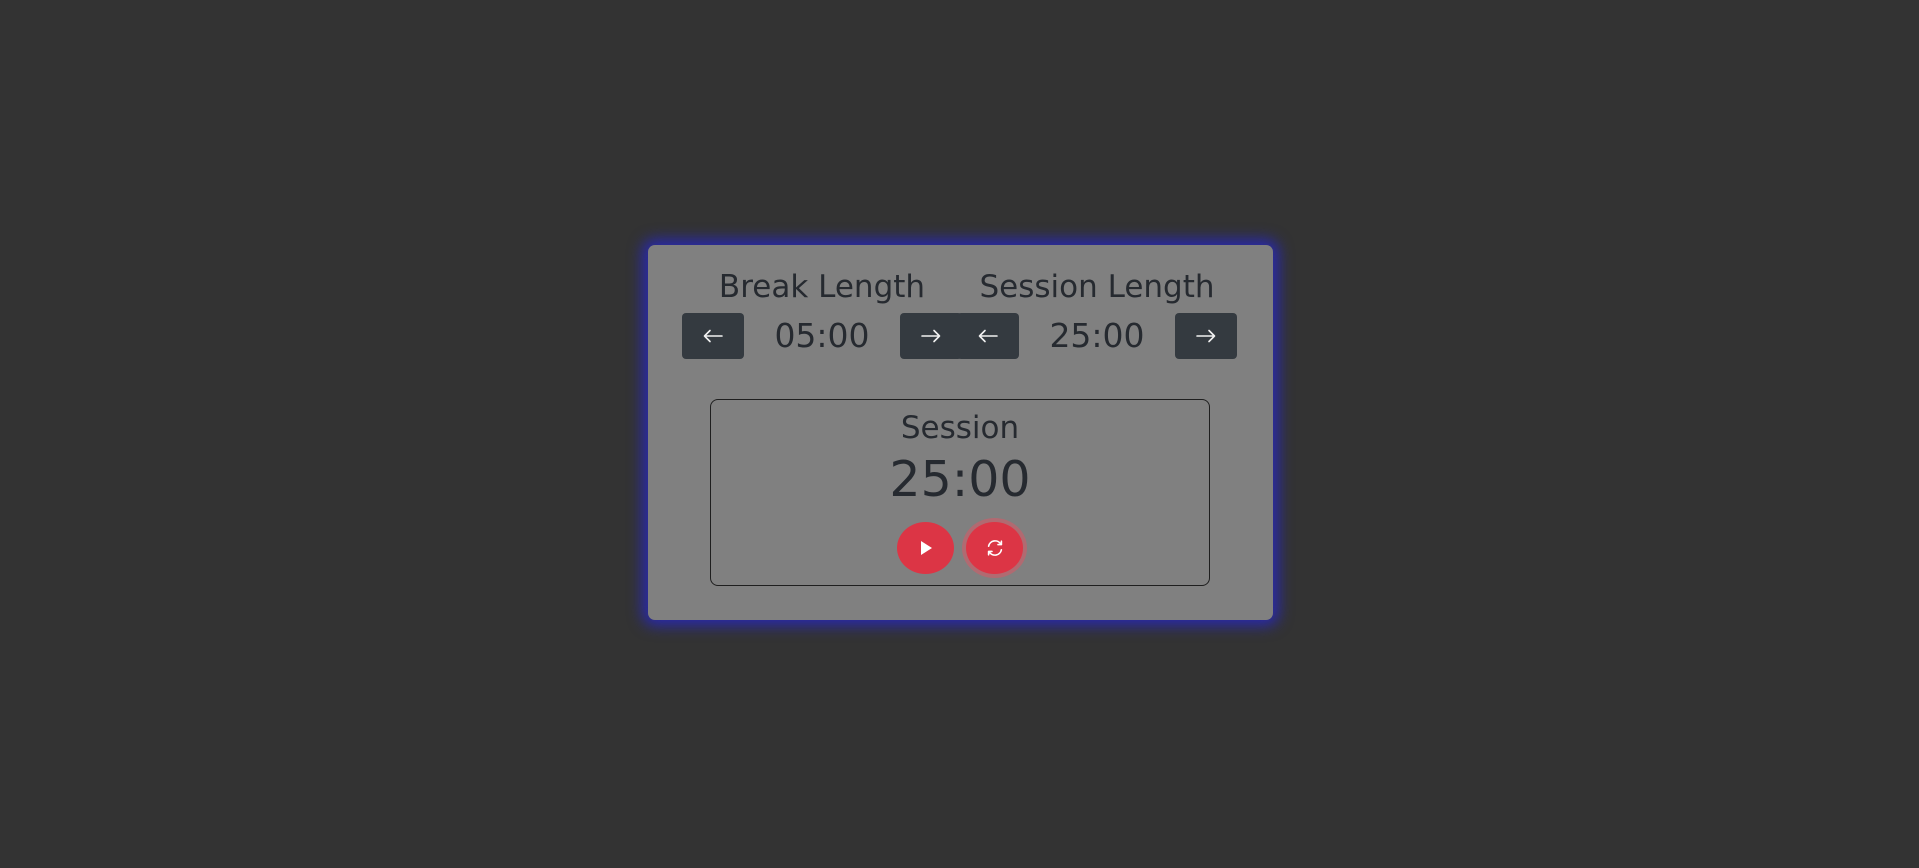  I want to click on timer-display: Session 25:00, so click(960, 492).